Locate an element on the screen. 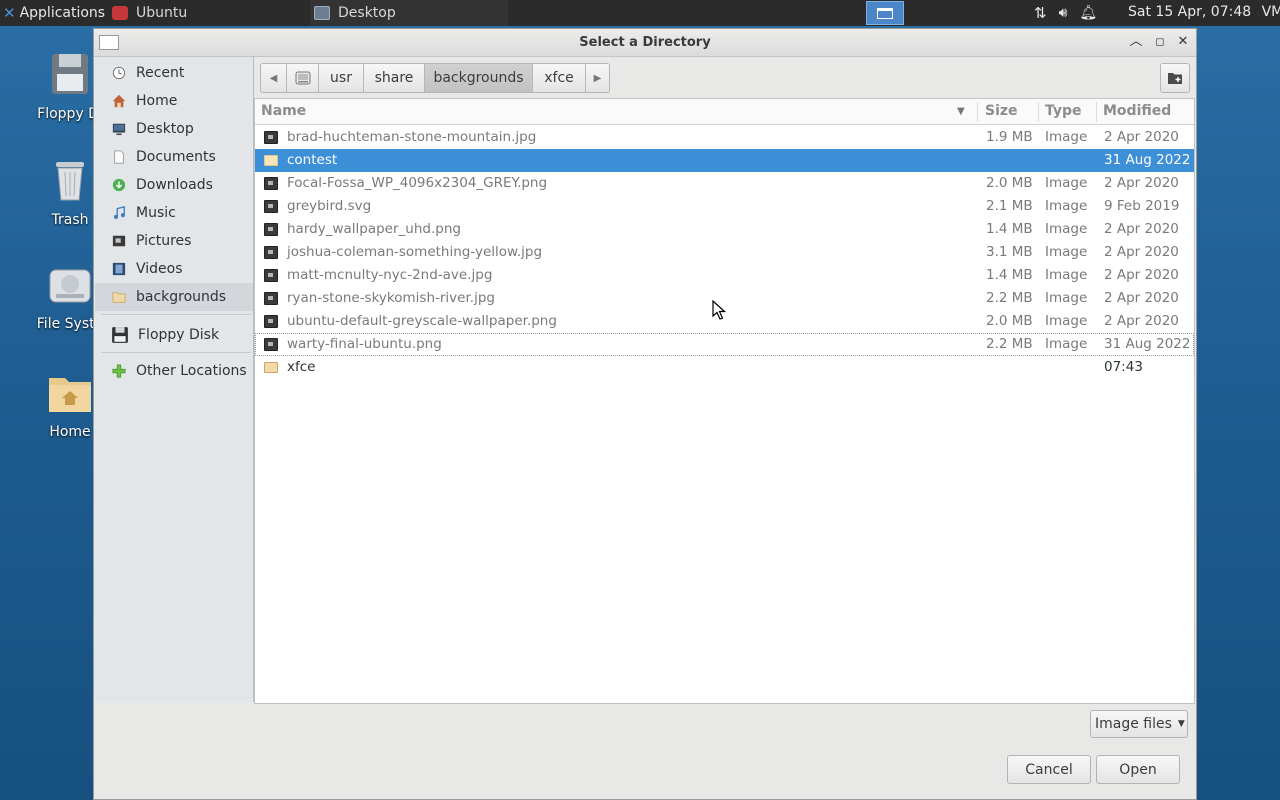  folder-icon is located at coordinates (271, 367).